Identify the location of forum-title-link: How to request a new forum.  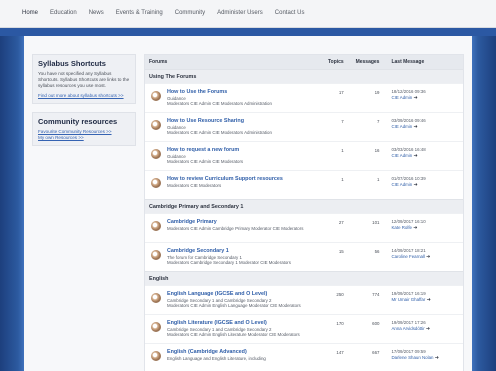
(205, 150).